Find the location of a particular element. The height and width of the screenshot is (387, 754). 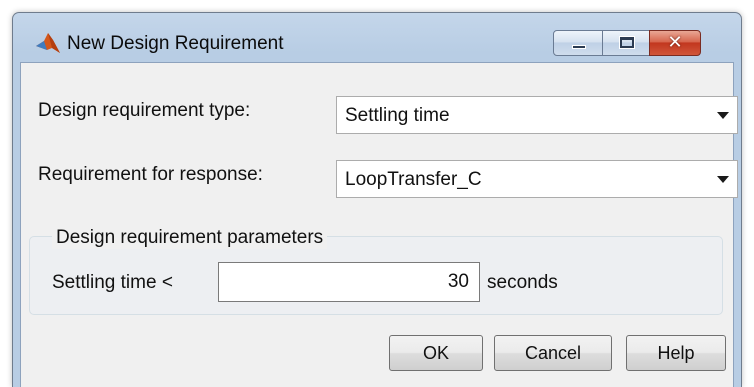

maximize-button is located at coordinates (626, 43).